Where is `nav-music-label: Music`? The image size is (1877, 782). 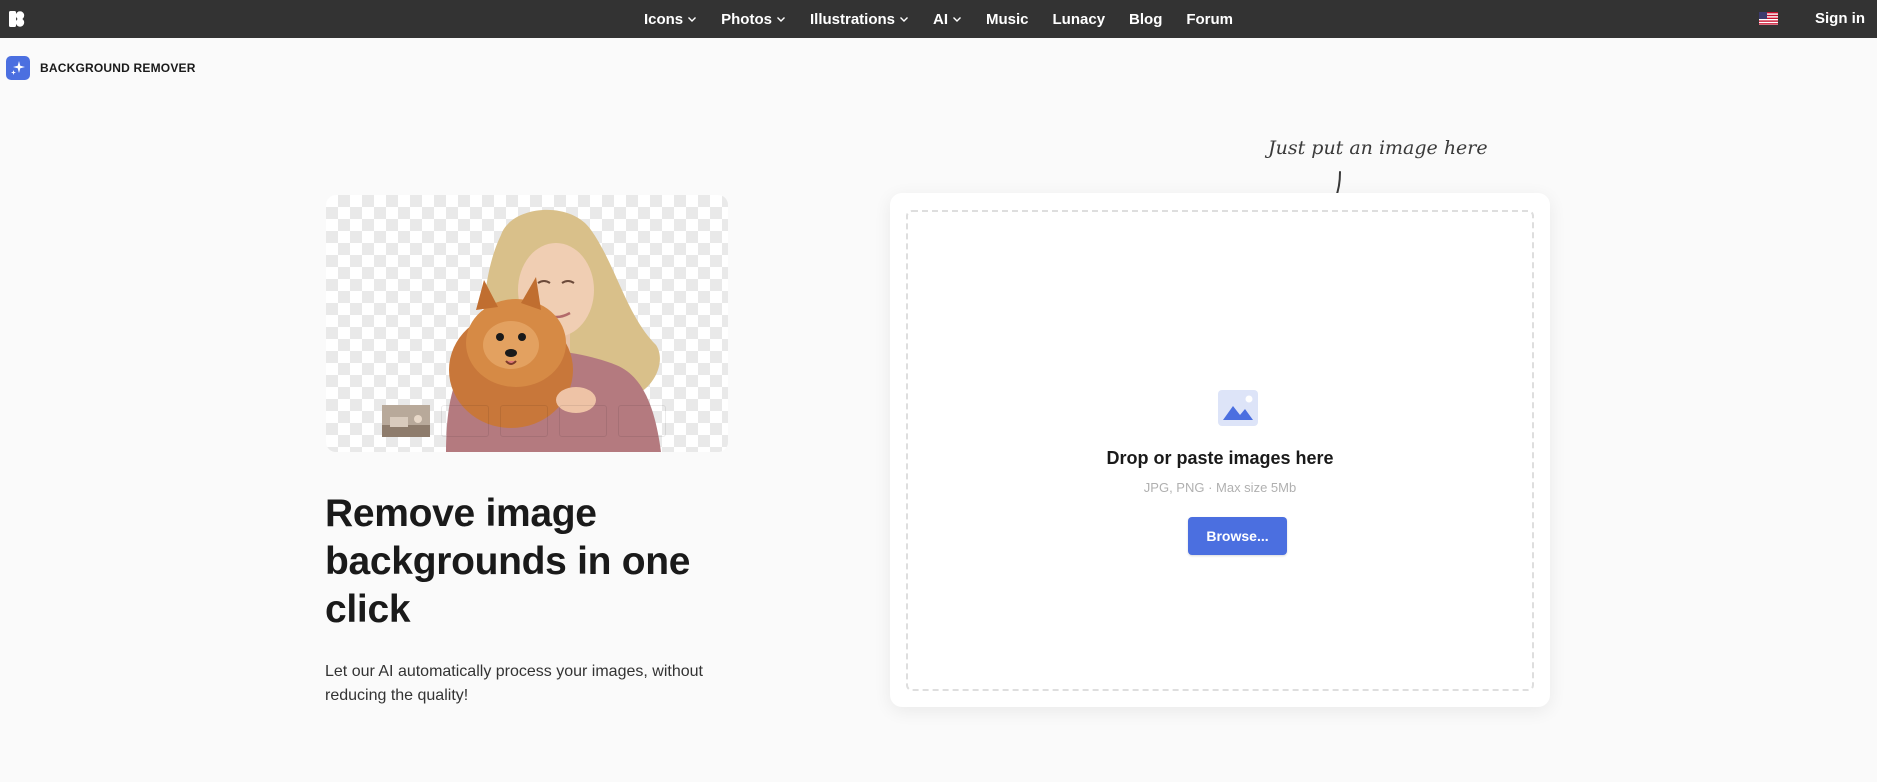
nav-music-label: Music is located at coordinates (1007, 19).